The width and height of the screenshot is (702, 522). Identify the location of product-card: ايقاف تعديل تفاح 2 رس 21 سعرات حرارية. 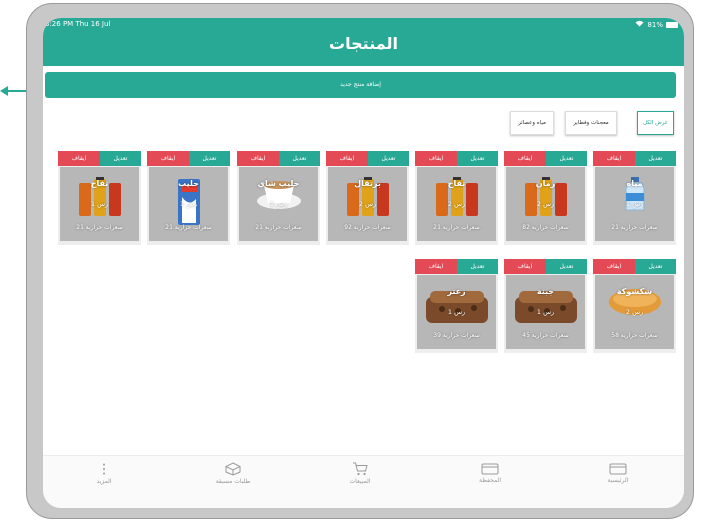
(456, 198).